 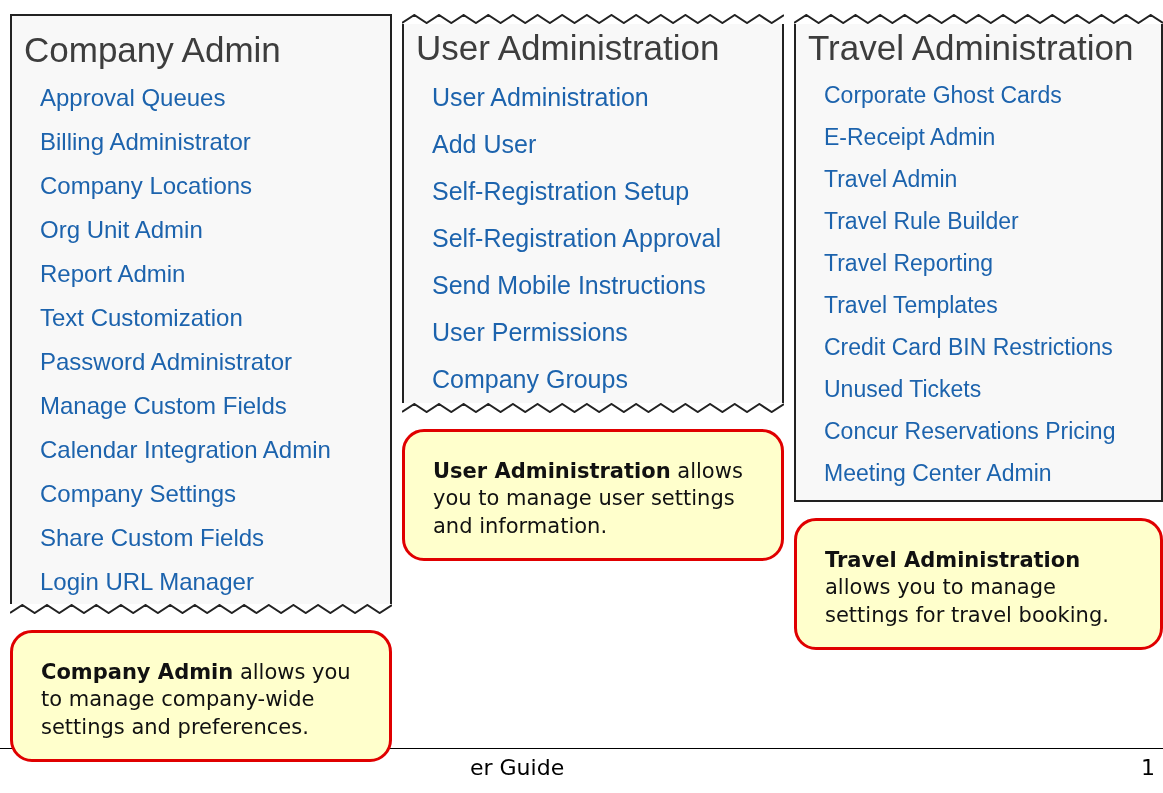 I want to click on menu-link: Add User, so click(x=596, y=144).